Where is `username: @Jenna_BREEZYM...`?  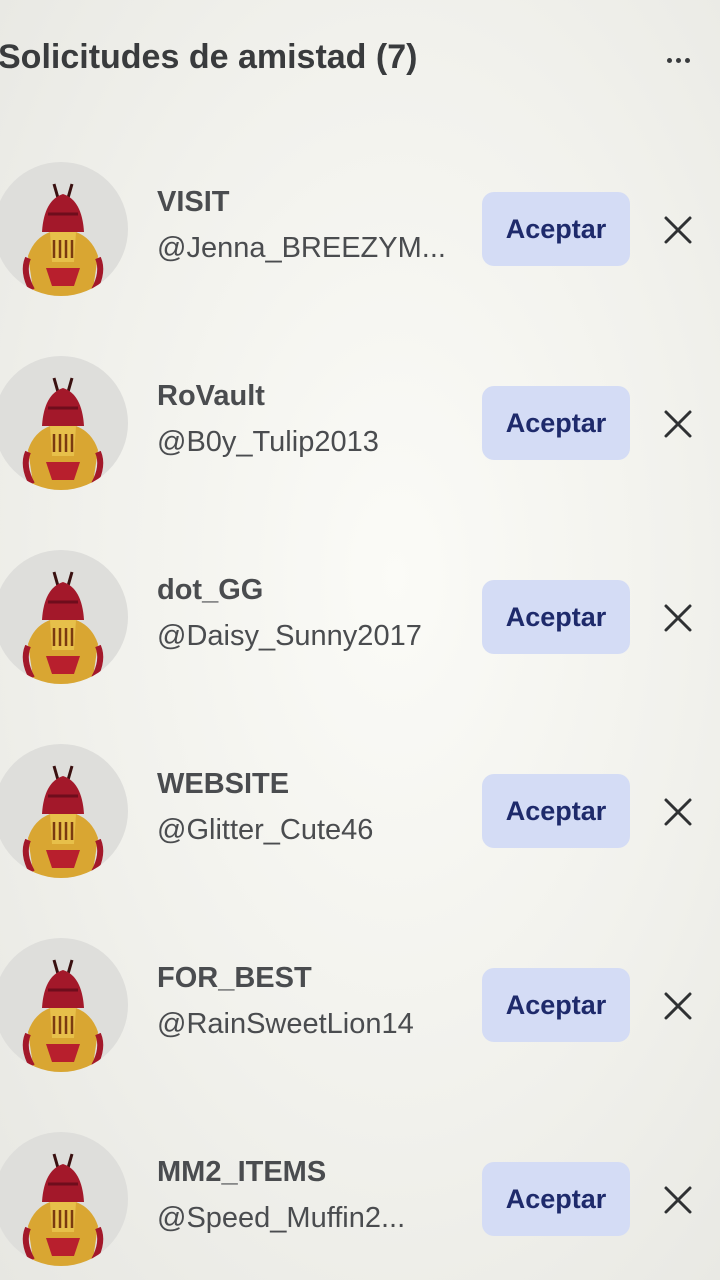 username: @Jenna_BREEZYM... is located at coordinates (301, 248).